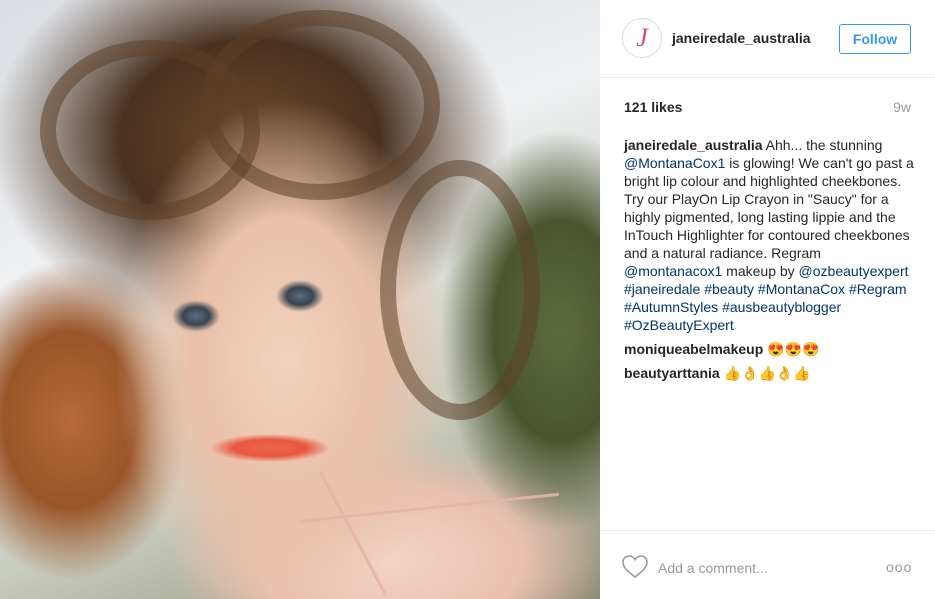 This screenshot has width=935, height=599. What do you see at coordinates (902, 107) in the screenshot?
I see `post-age: 9w` at bounding box center [902, 107].